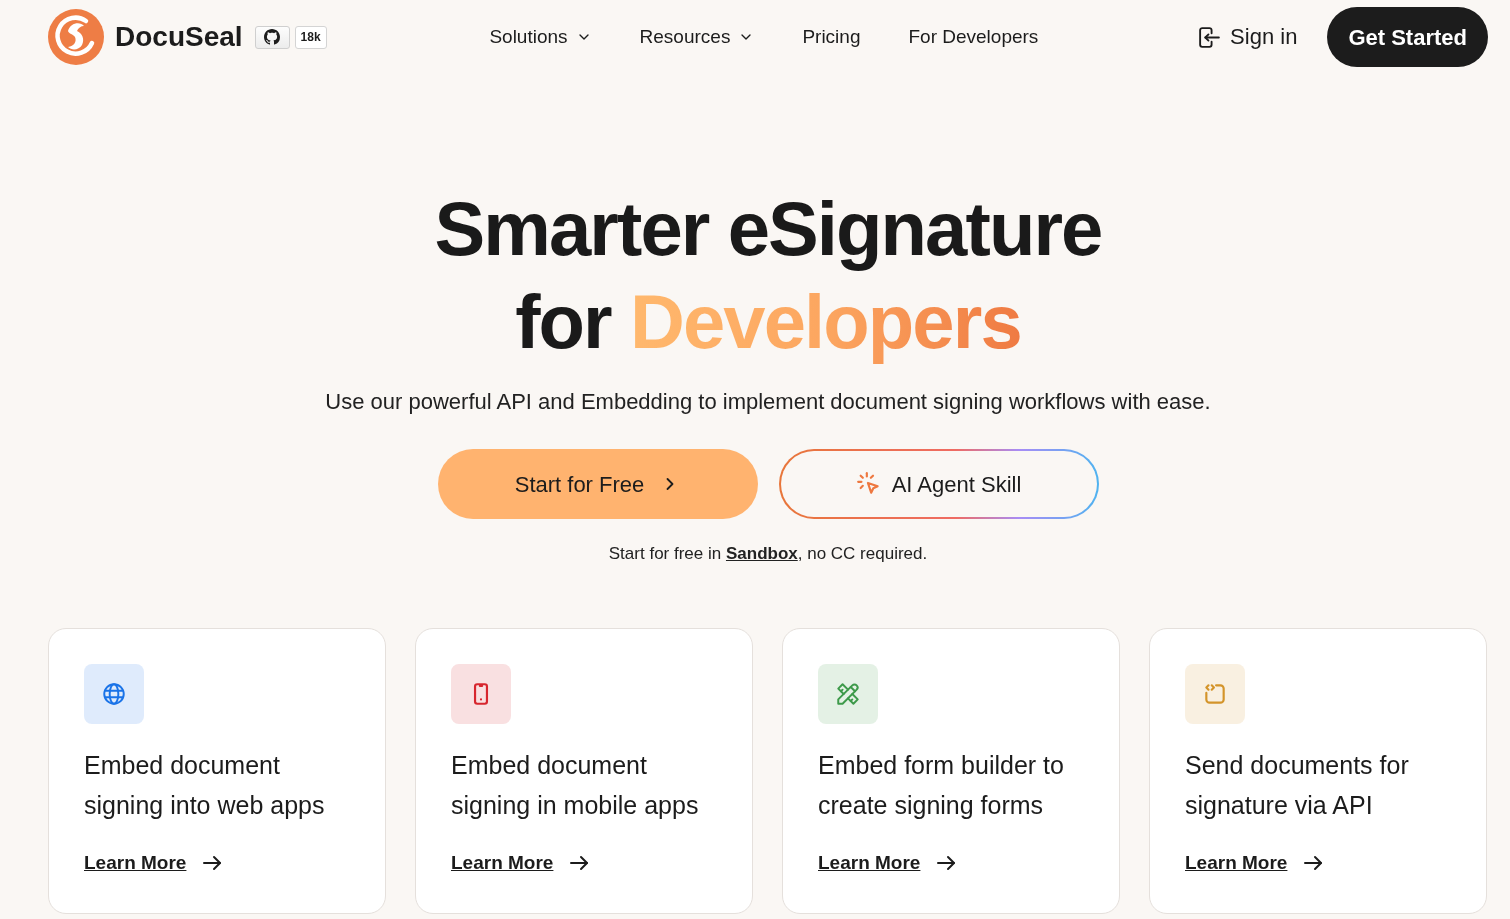 The image size is (1510, 919). What do you see at coordinates (76, 37) in the screenshot?
I see `logo-icon` at bounding box center [76, 37].